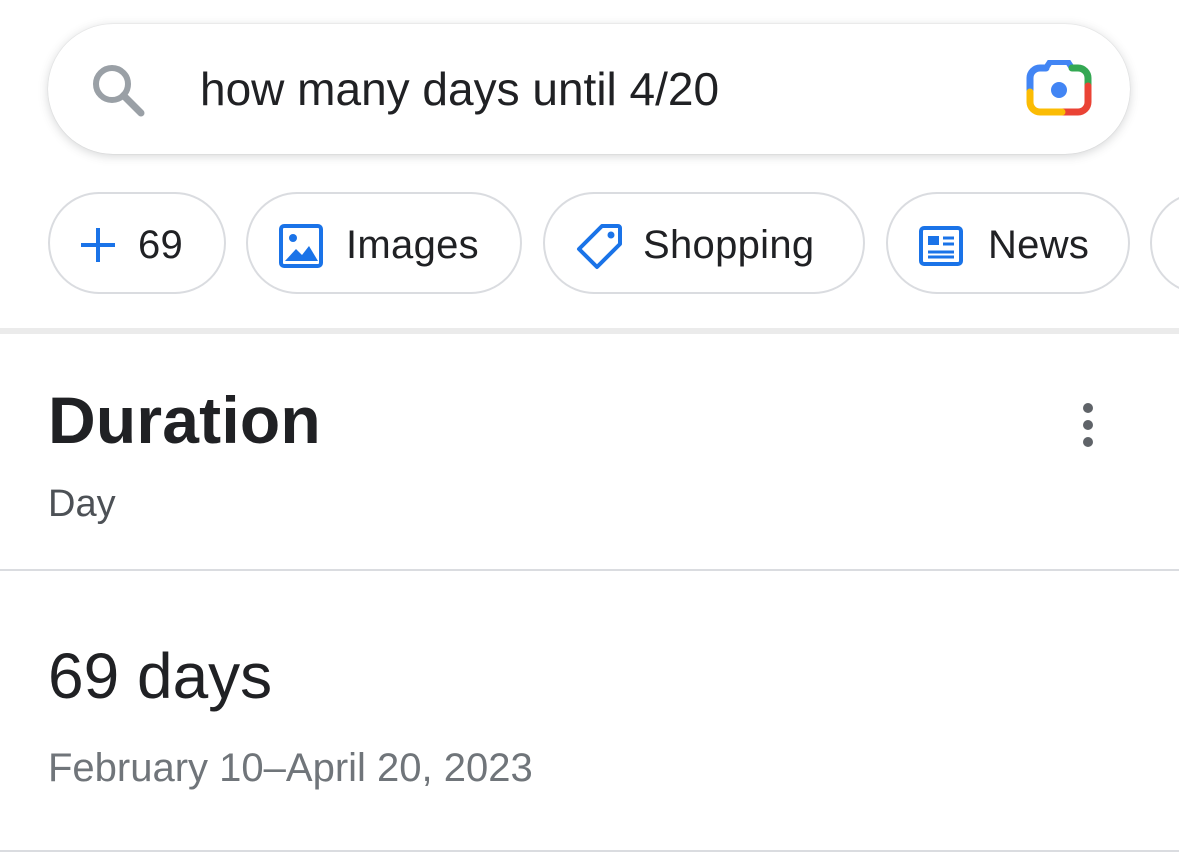  I want to click on search-input, so click(590, 89).